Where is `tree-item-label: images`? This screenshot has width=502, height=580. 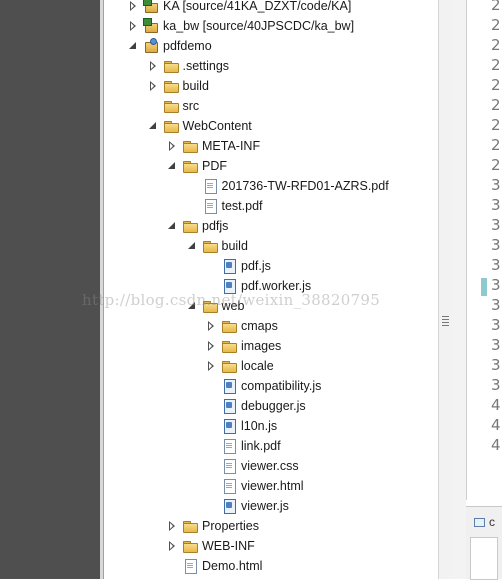
tree-item-label: images is located at coordinates (261, 346).